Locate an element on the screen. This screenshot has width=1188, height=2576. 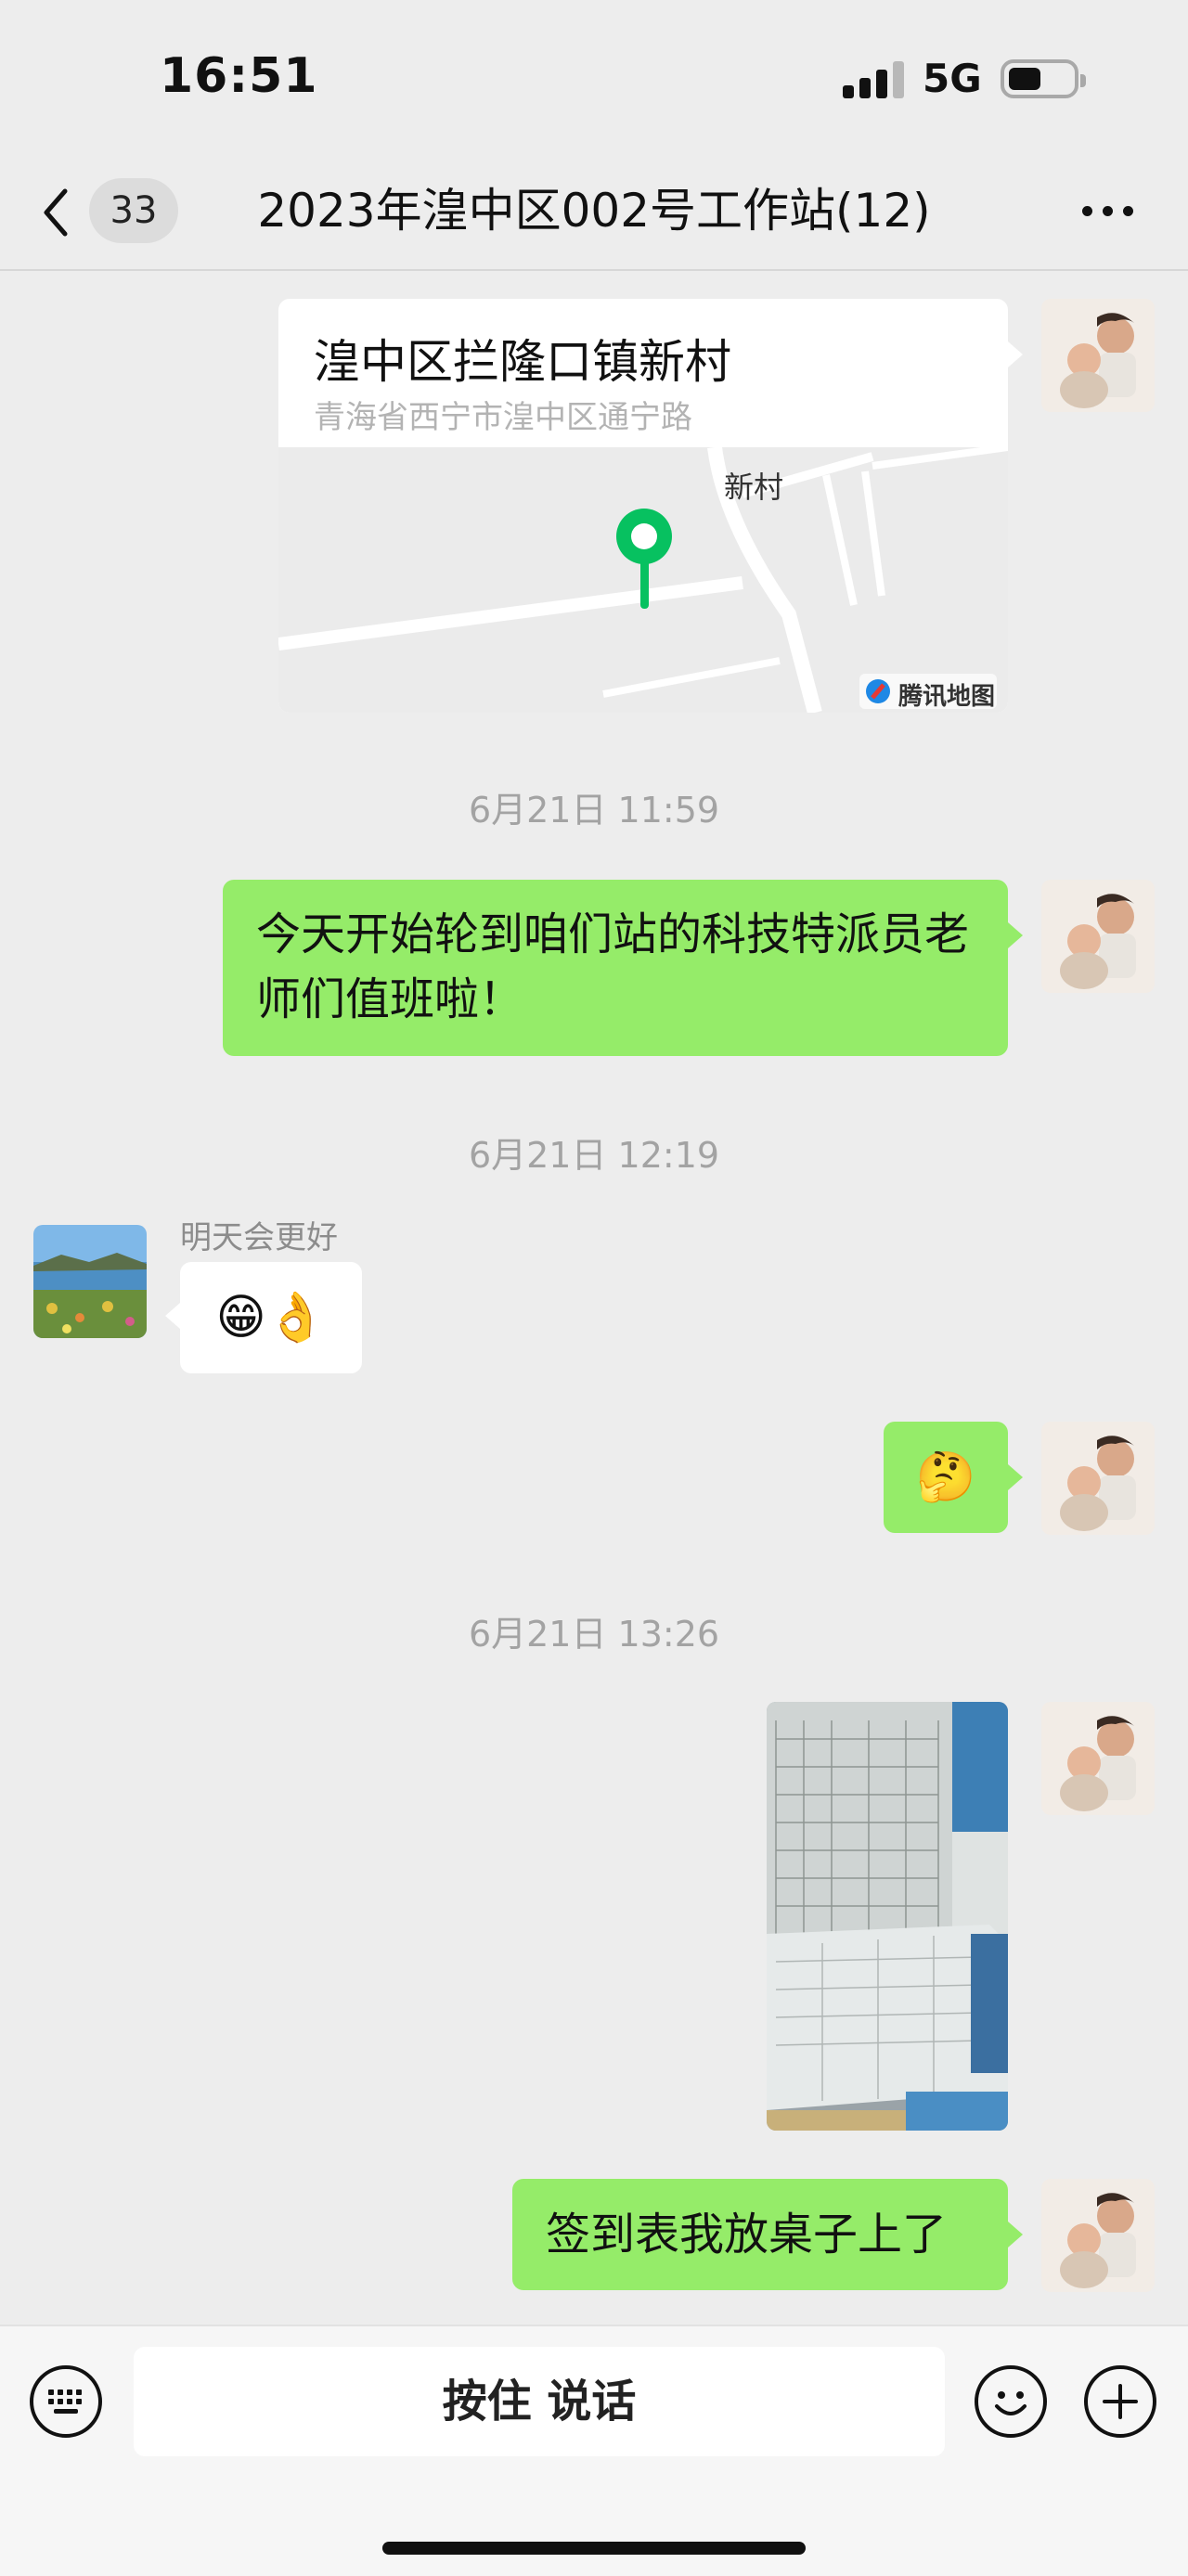
plus-icon is located at coordinates (1120, 2401).